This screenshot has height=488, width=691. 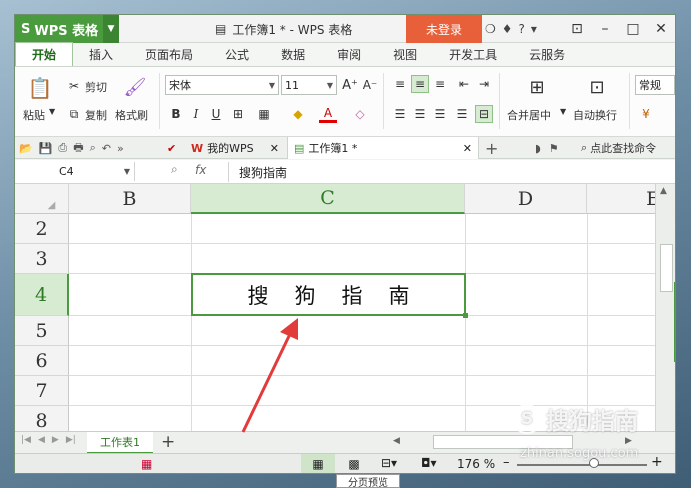 I want to click on tab-cloud: 云服务, so click(x=547, y=54).